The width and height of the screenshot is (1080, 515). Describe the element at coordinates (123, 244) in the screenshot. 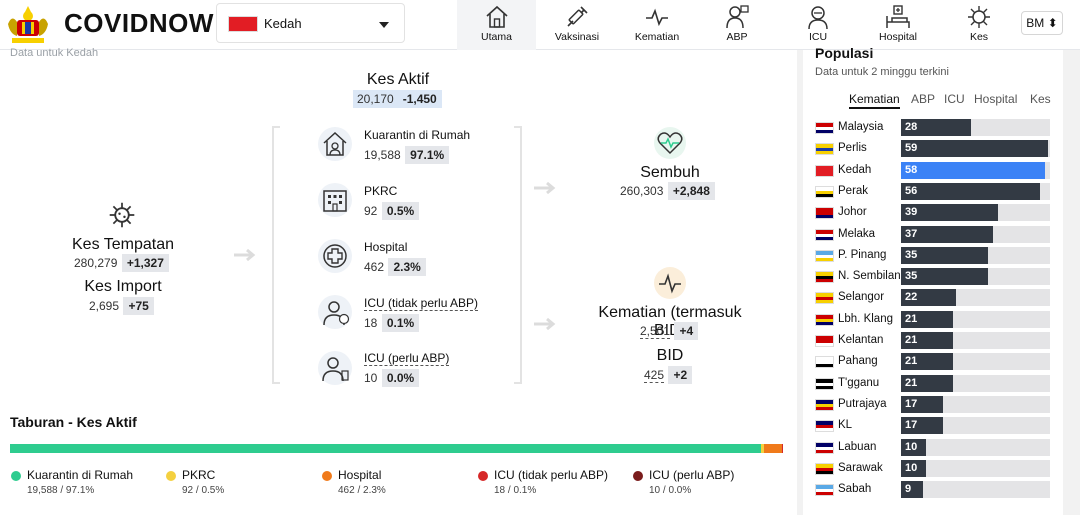

I see `kes-tempatan-label: Kes Tempatan` at that location.